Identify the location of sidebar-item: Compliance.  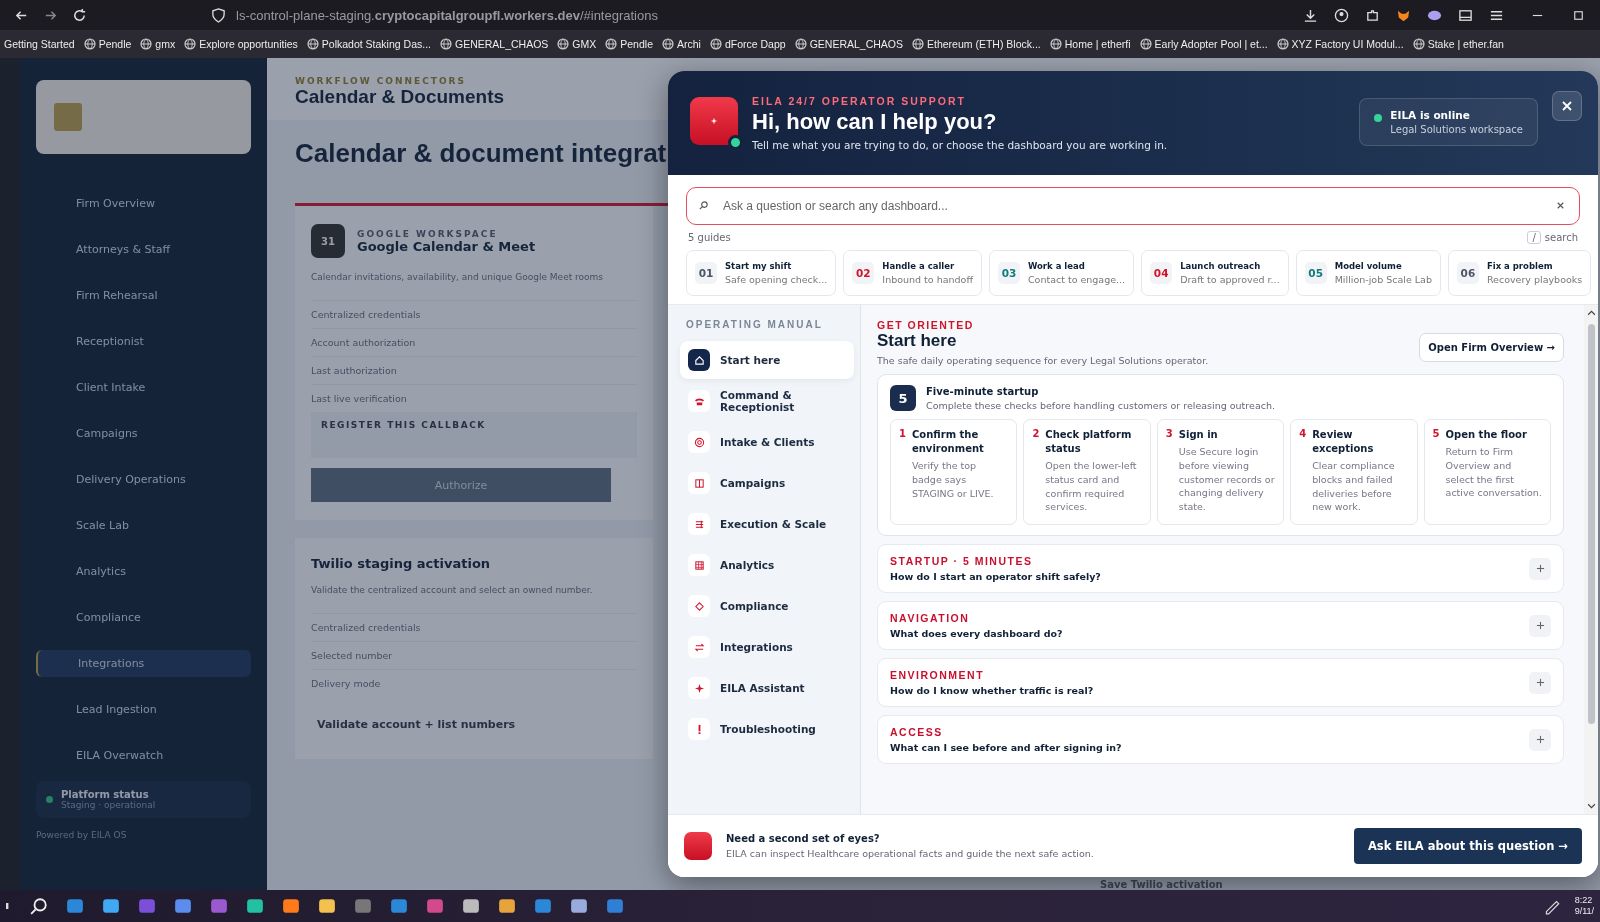
(143, 617).